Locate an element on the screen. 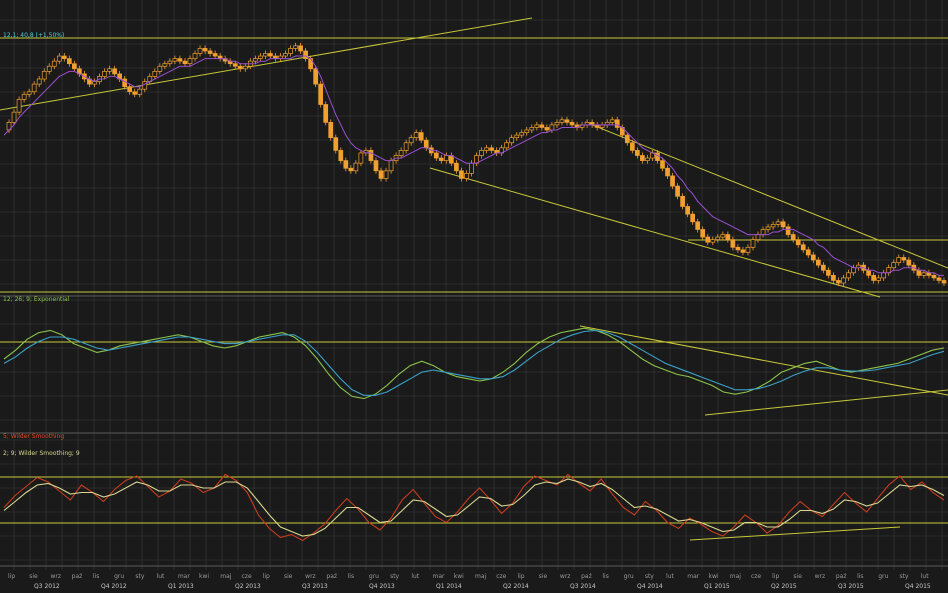 This screenshot has height=593, width=948. month-tick-label: paź is located at coordinates (331, 576).